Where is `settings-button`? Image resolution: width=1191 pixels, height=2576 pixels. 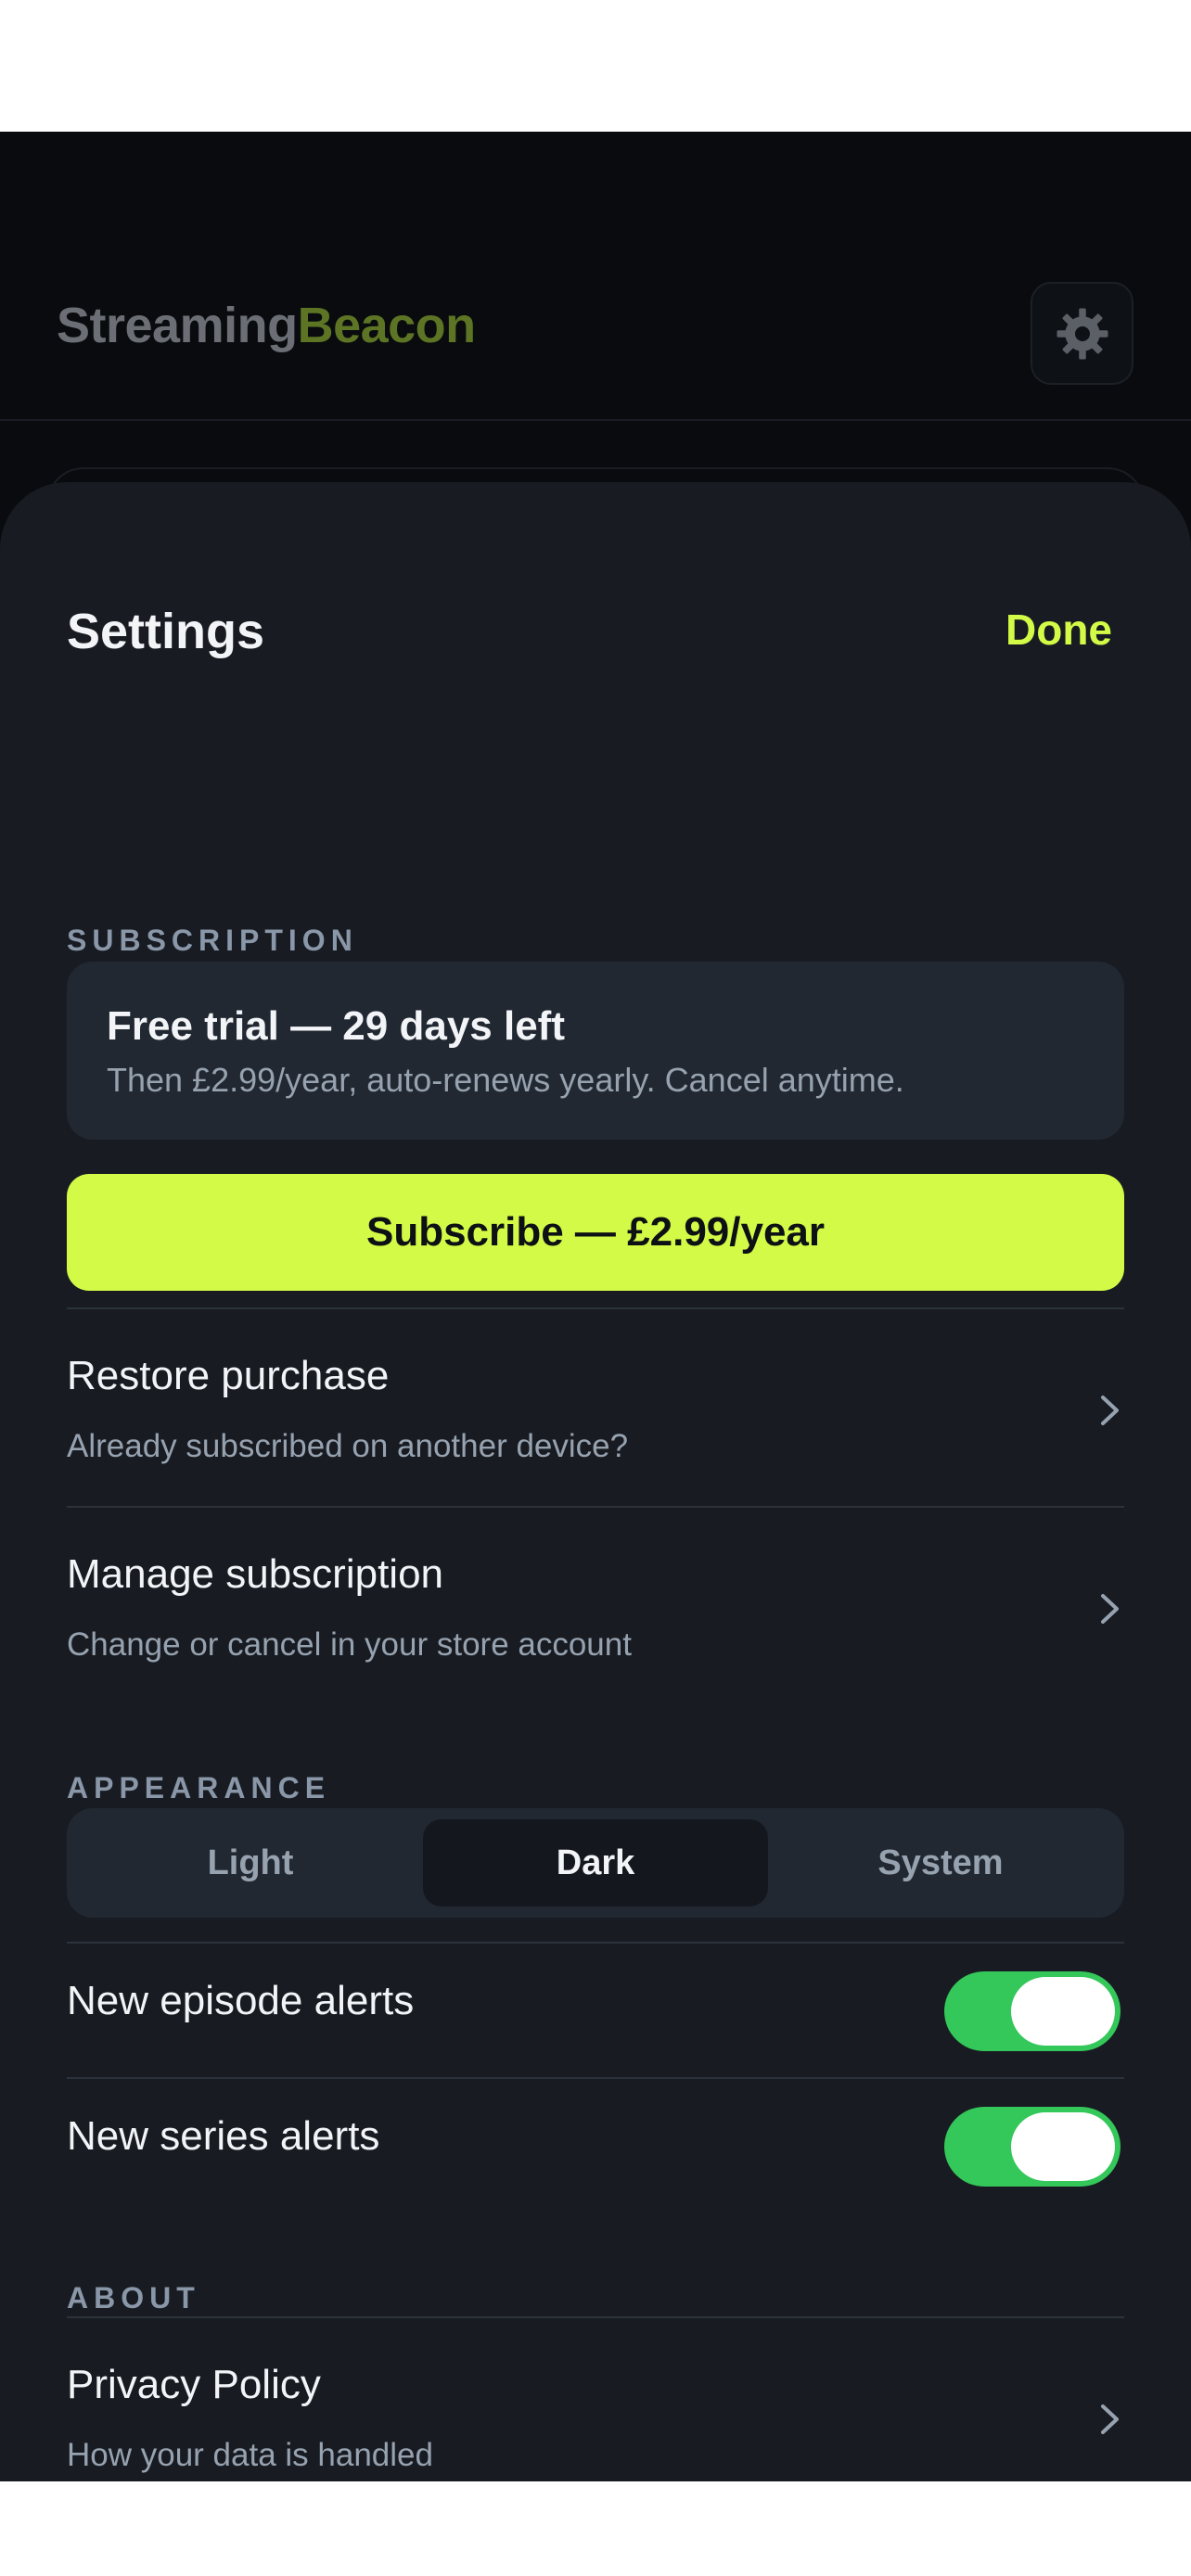 settings-button is located at coordinates (1082, 333).